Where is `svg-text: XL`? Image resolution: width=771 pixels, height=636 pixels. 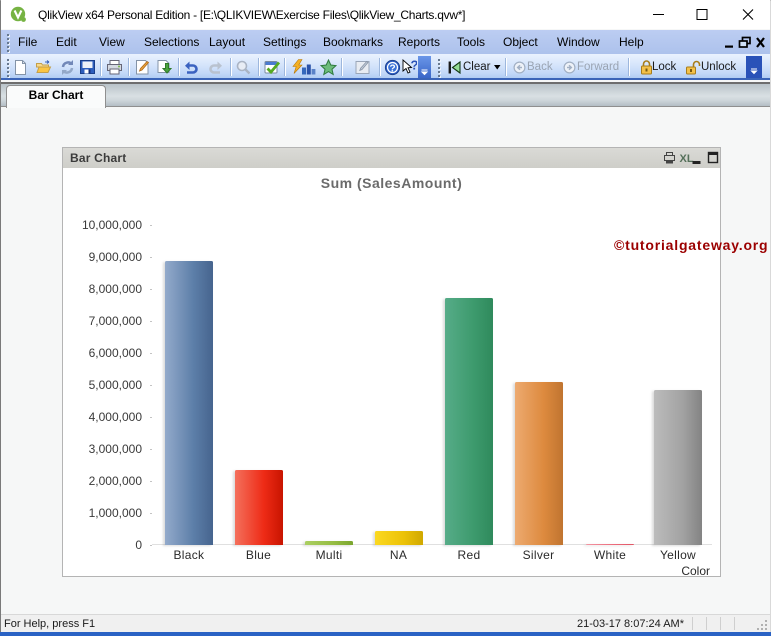 svg-text: XL is located at coordinates (687, 159).